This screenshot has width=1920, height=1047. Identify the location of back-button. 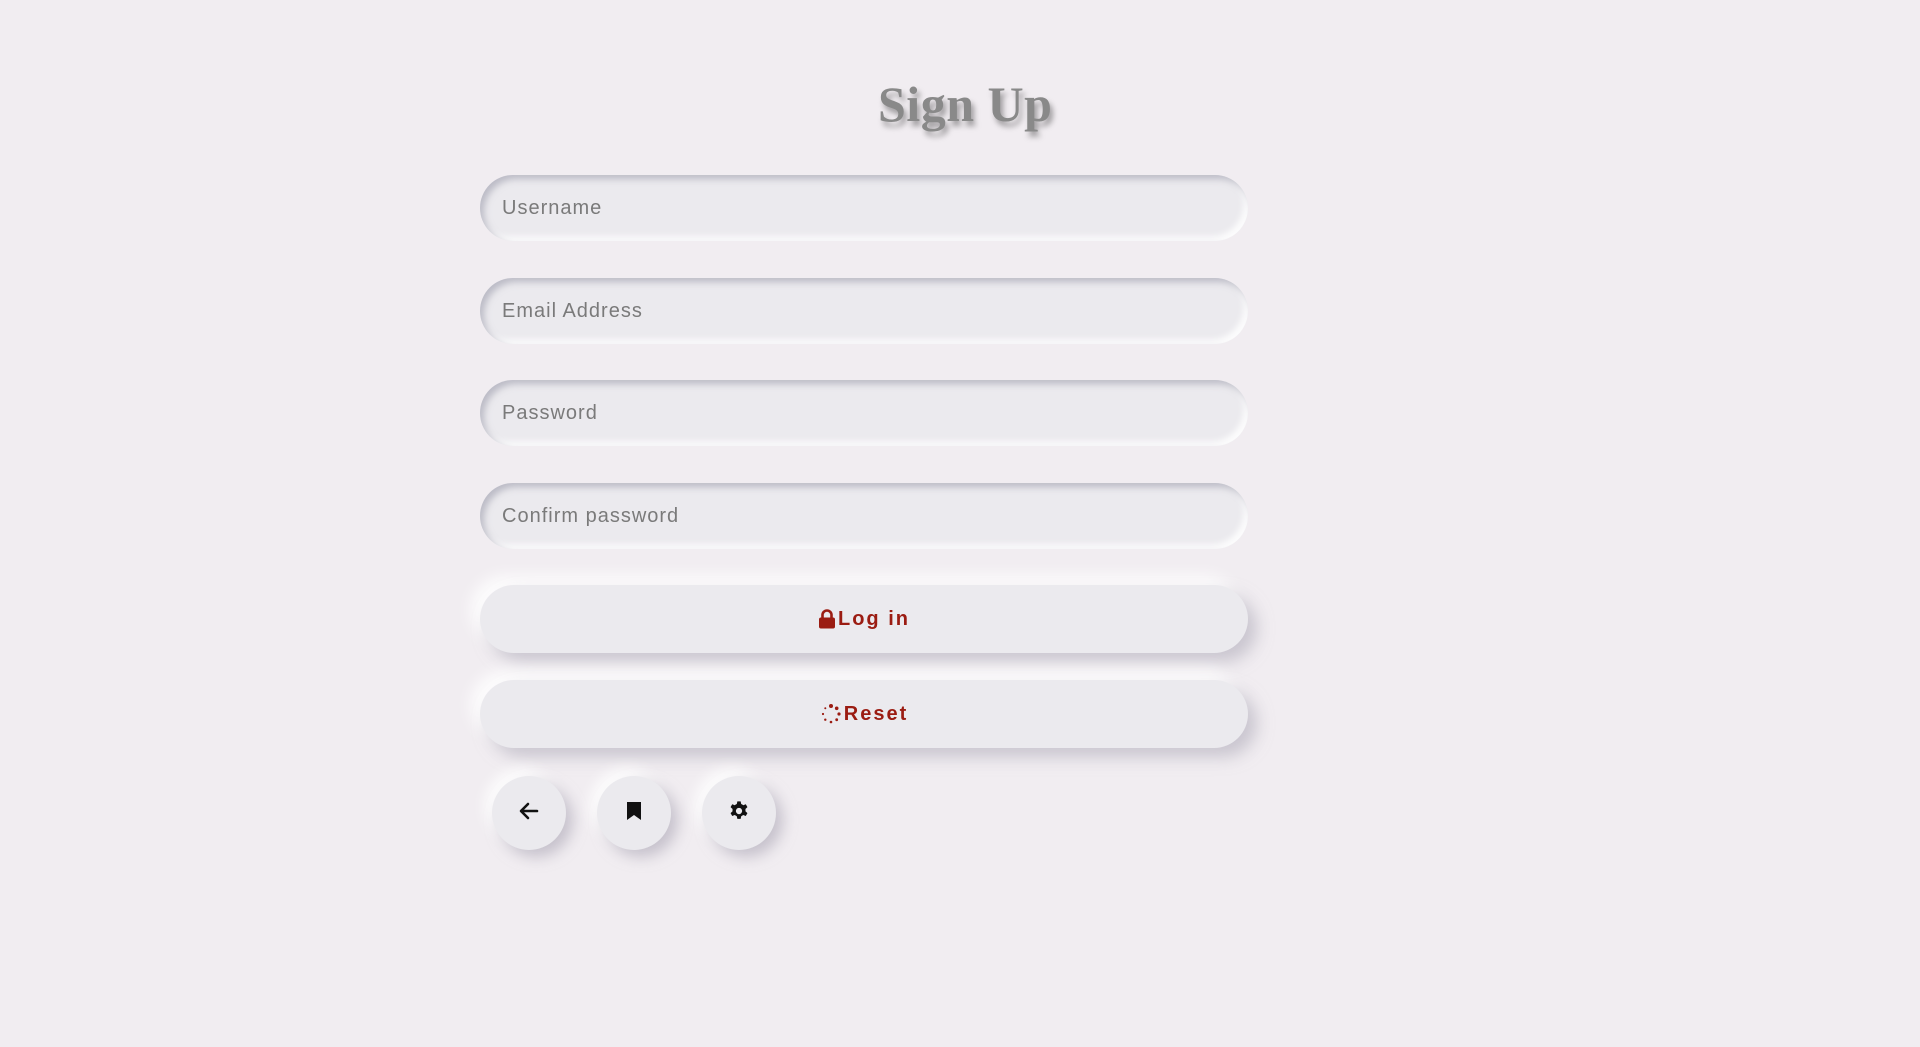
(529, 813).